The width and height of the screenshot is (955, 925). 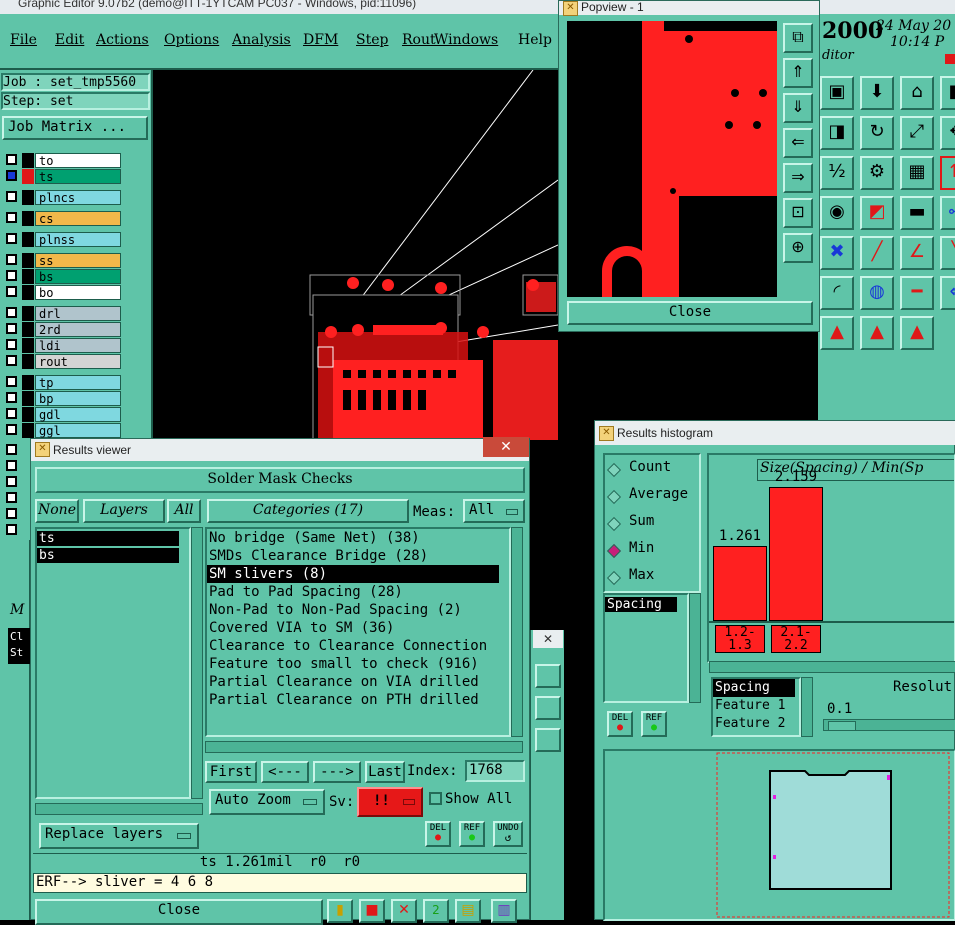 What do you see at coordinates (517, 632) in the screenshot?
I see `categories-vscroll` at bounding box center [517, 632].